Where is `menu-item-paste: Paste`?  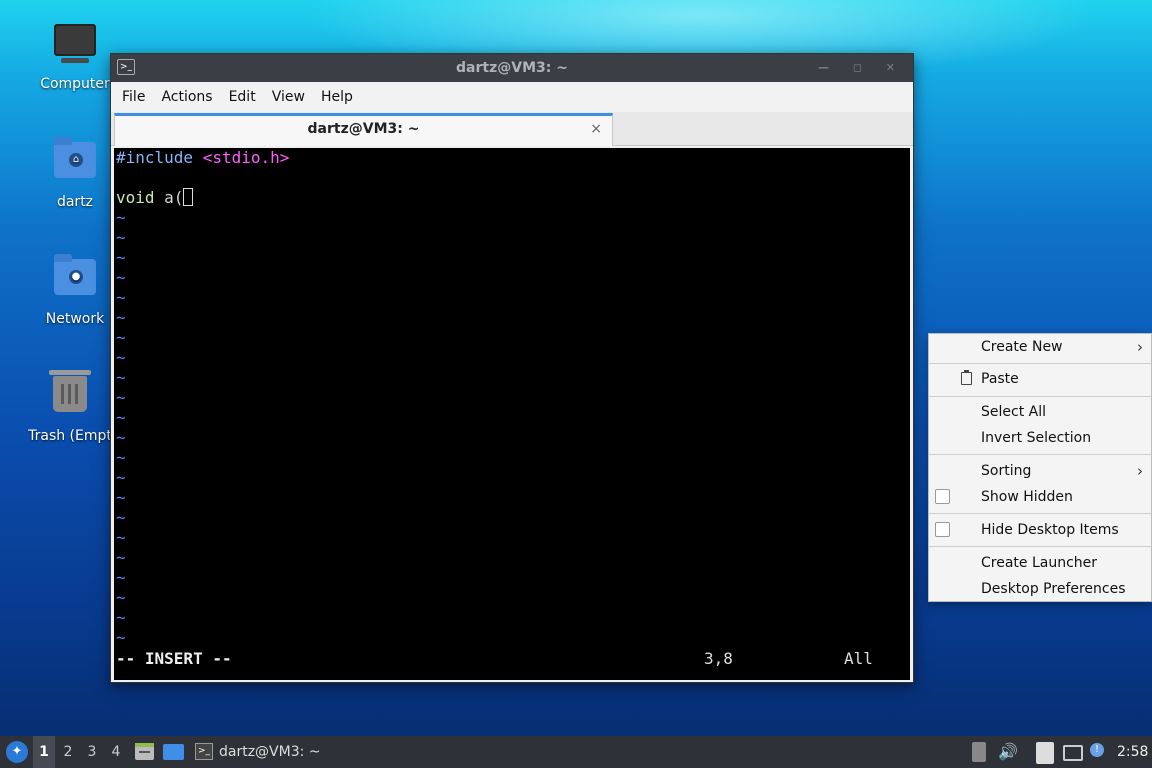 menu-item-paste: Paste is located at coordinates (1040, 379).